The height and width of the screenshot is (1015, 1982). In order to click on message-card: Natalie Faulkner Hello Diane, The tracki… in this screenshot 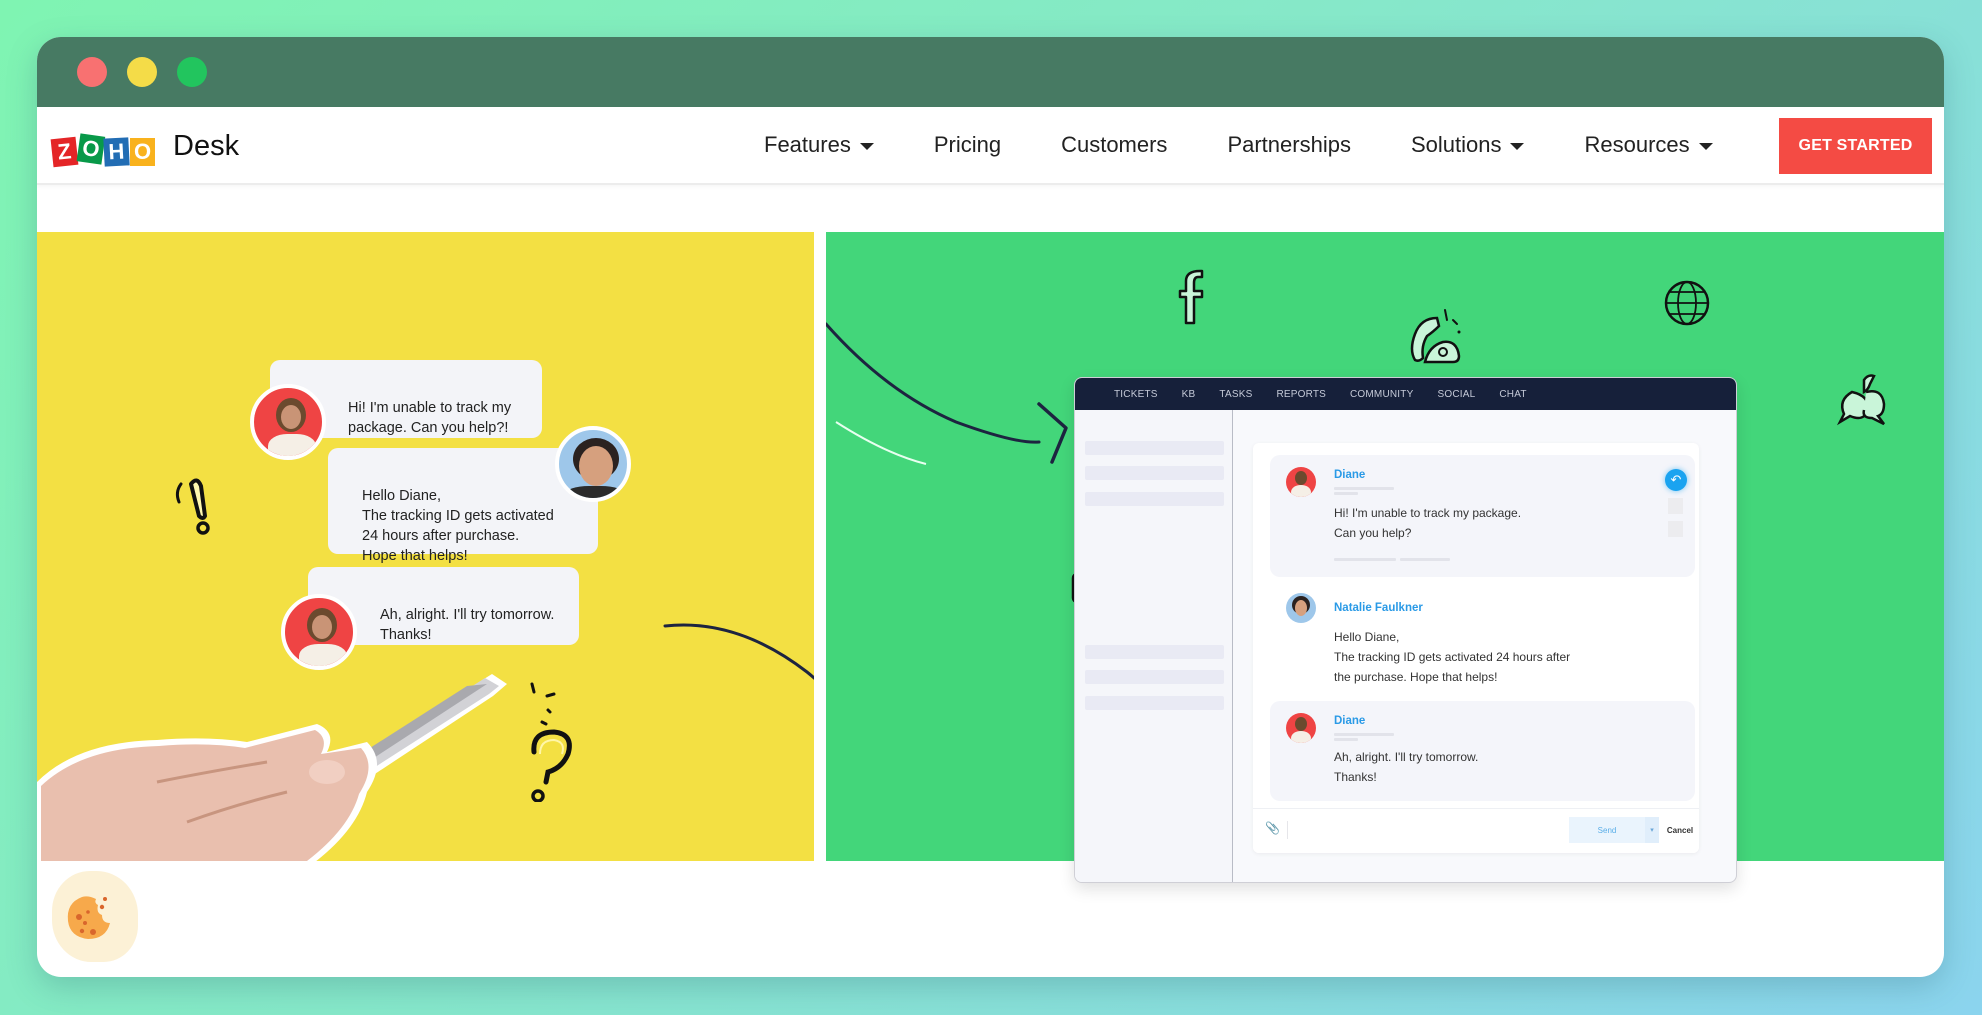, I will do `click(1482, 636)`.